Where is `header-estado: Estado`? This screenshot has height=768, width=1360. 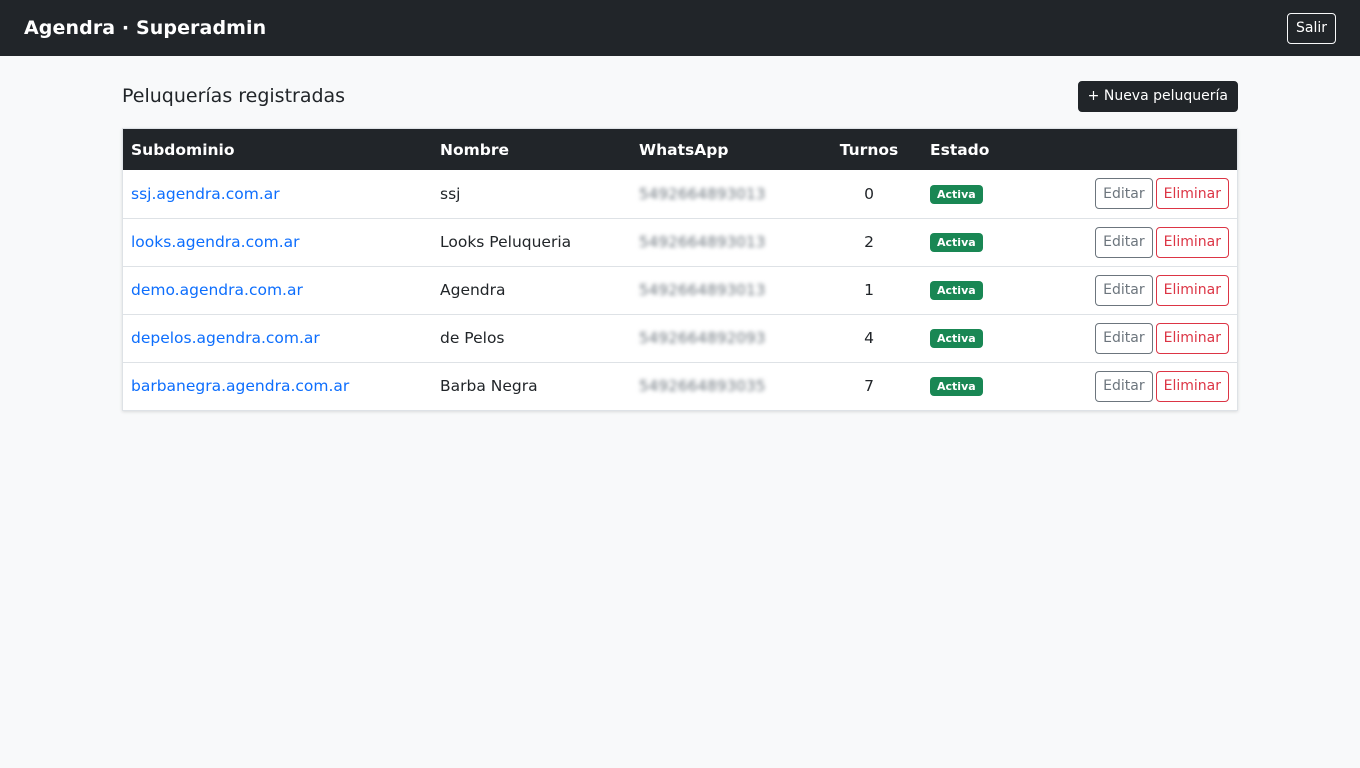 header-estado: Estado is located at coordinates (960, 149).